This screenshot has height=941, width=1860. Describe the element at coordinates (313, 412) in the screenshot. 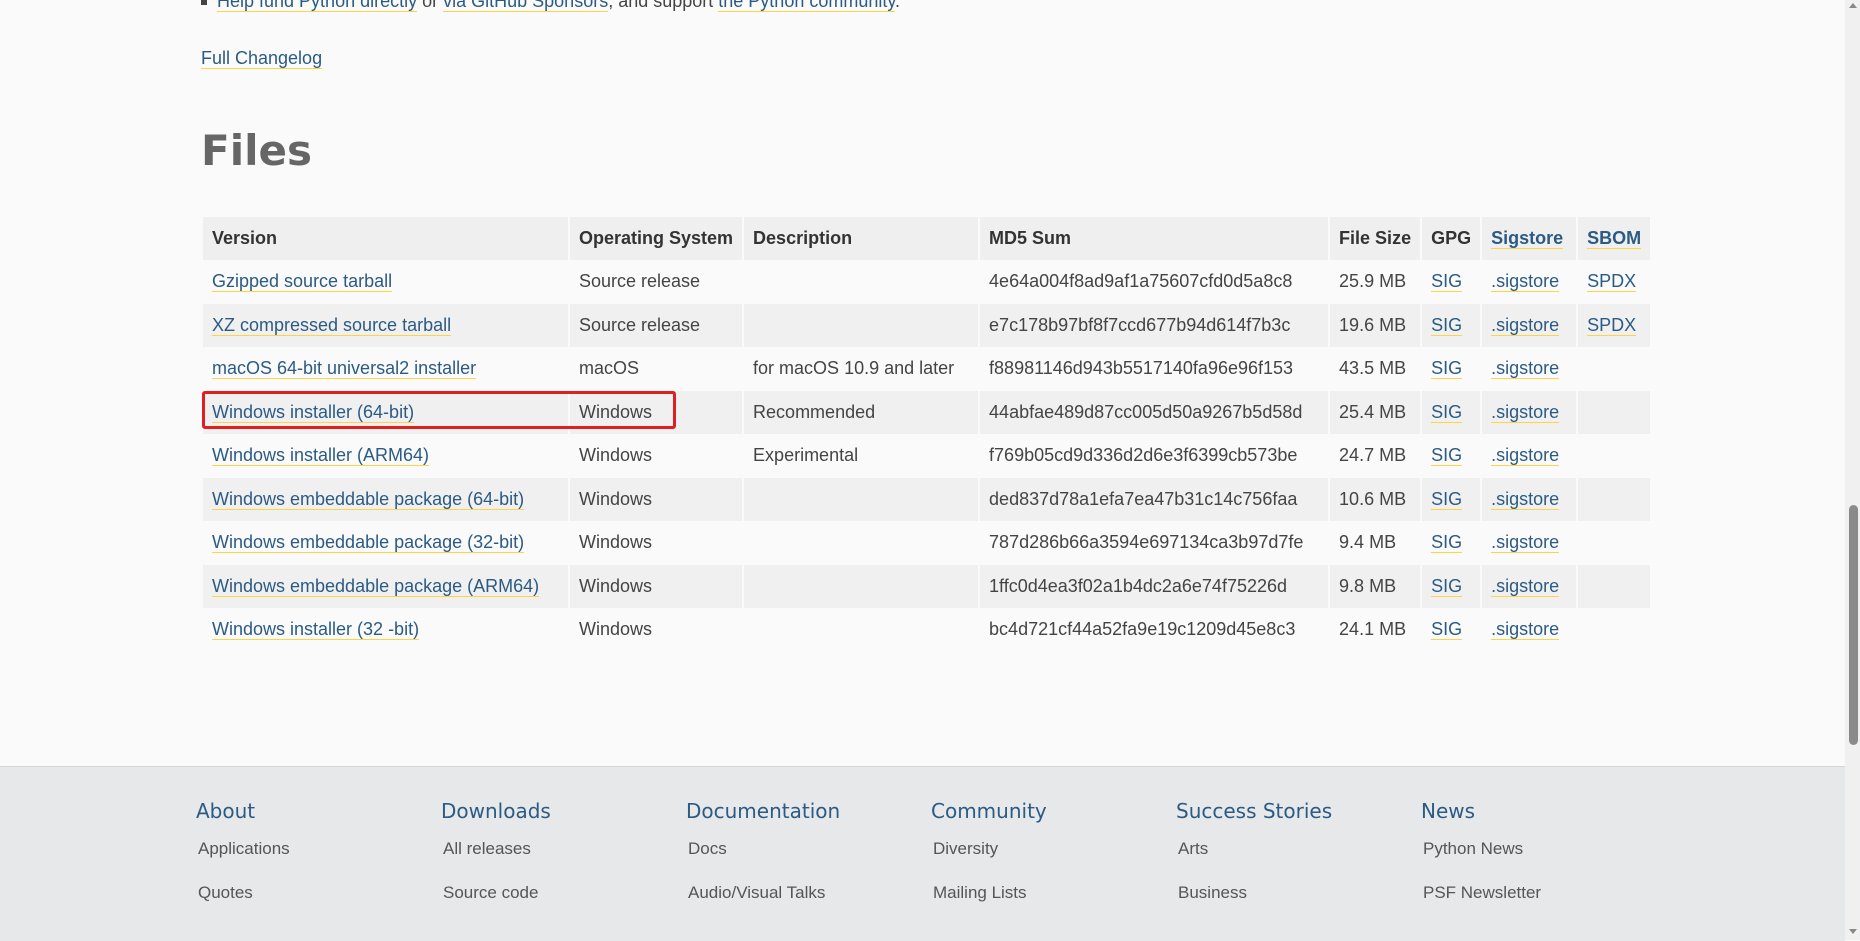

I see `file-version-link: Windows installer (64-bit)` at that location.